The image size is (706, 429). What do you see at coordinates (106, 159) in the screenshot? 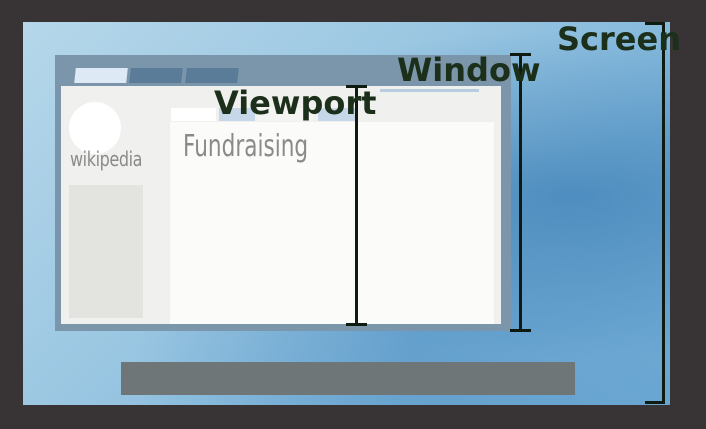
I see `logo-text: wikipedia` at bounding box center [106, 159].